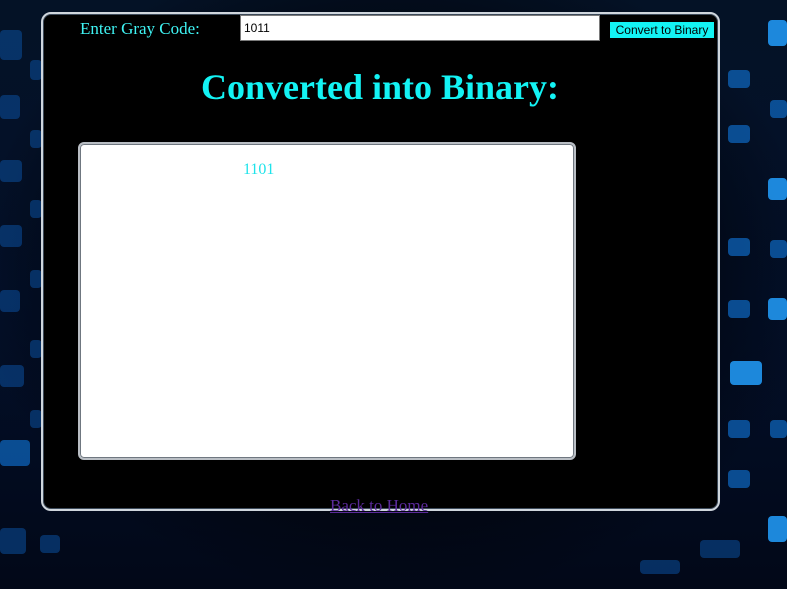 The height and width of the screenshot is (589, 787). I want to click on convert-to-binary-button: Convert to Binary, so click(662, 30).